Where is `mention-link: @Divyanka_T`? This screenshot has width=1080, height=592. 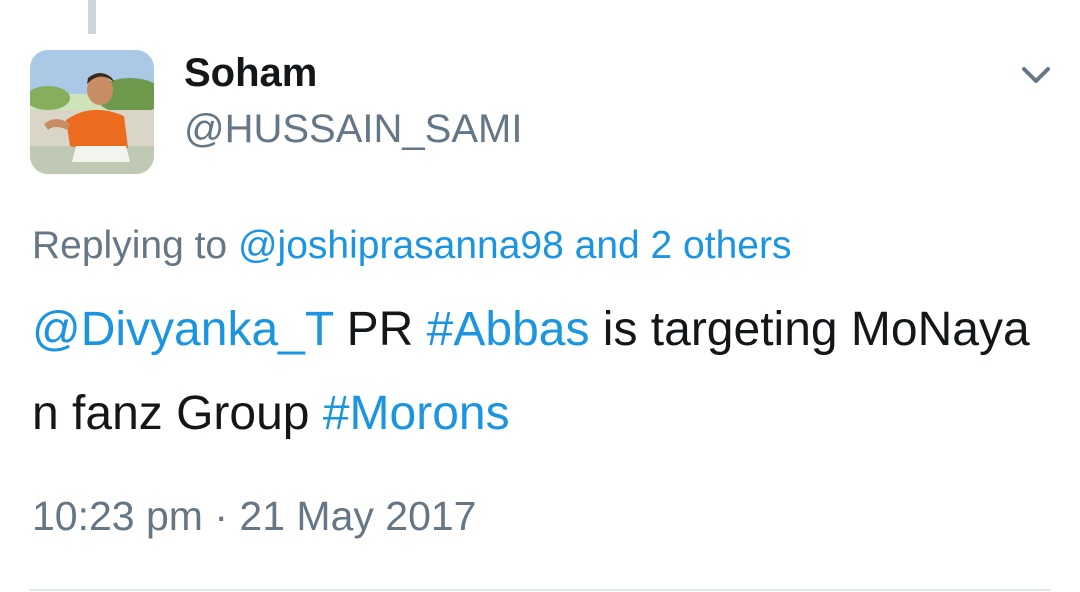
mention-link: @Divyanka_T is located at coordinates (182, 329).